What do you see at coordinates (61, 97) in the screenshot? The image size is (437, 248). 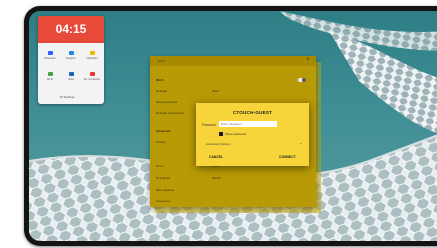 I see `gear-icon: ⚙` at bounding box center [61, 97].